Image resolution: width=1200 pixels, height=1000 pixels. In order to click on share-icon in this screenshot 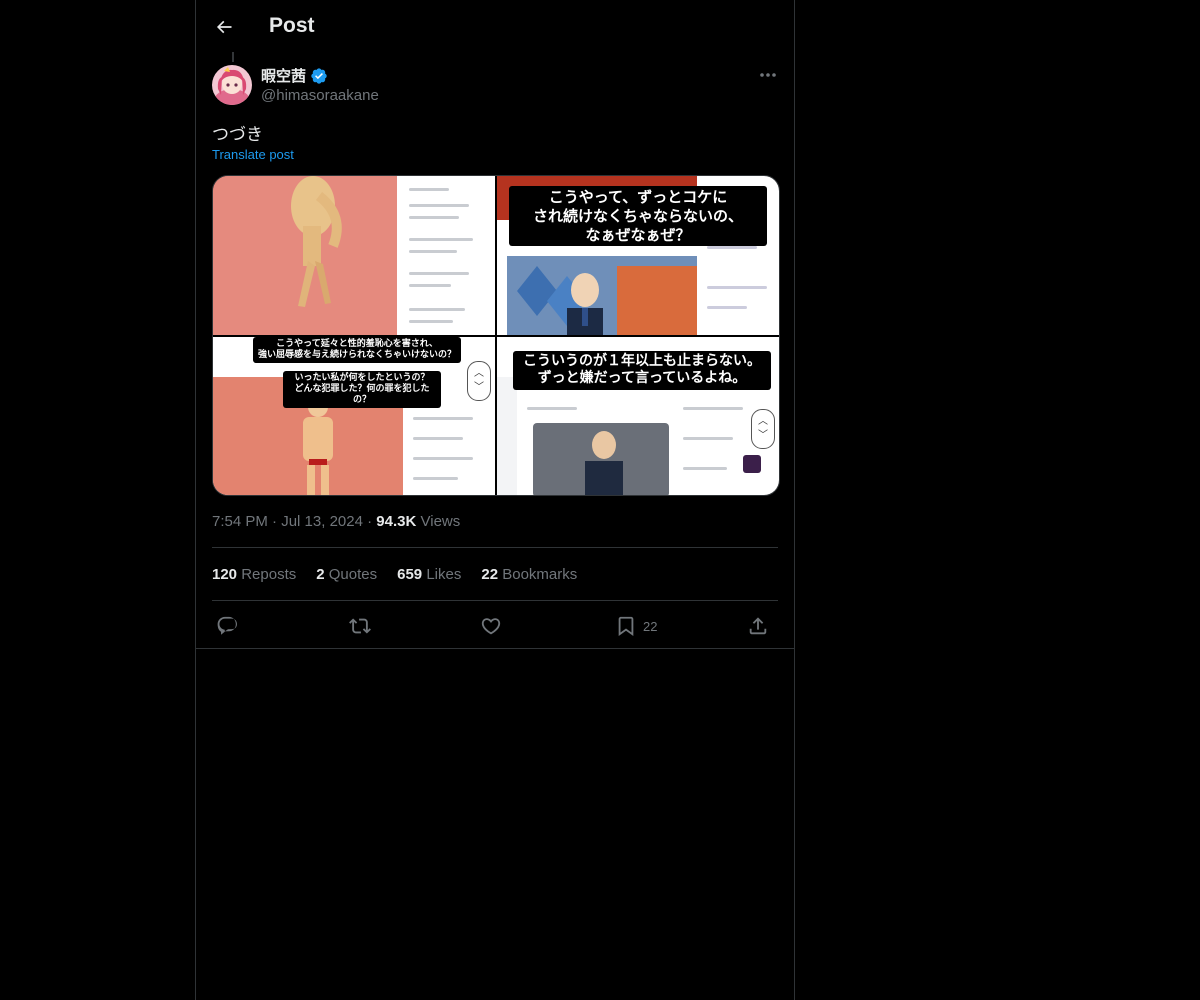, I will do `click(758, 626)`.